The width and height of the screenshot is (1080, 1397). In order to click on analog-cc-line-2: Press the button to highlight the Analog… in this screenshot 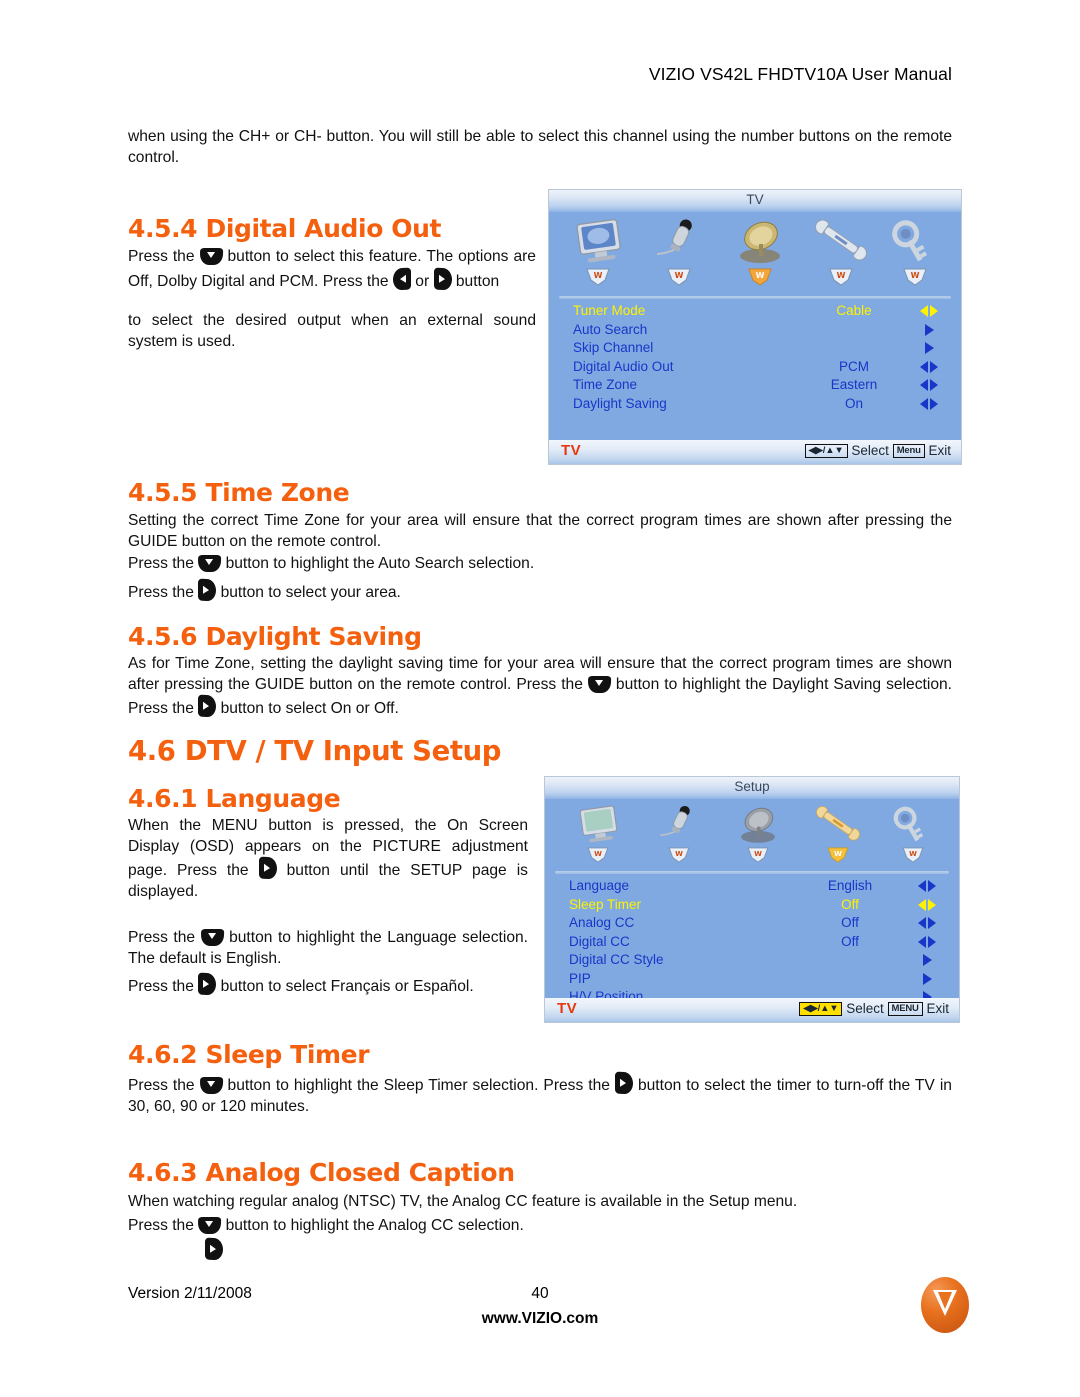, I will do `click(540, 1226)`.